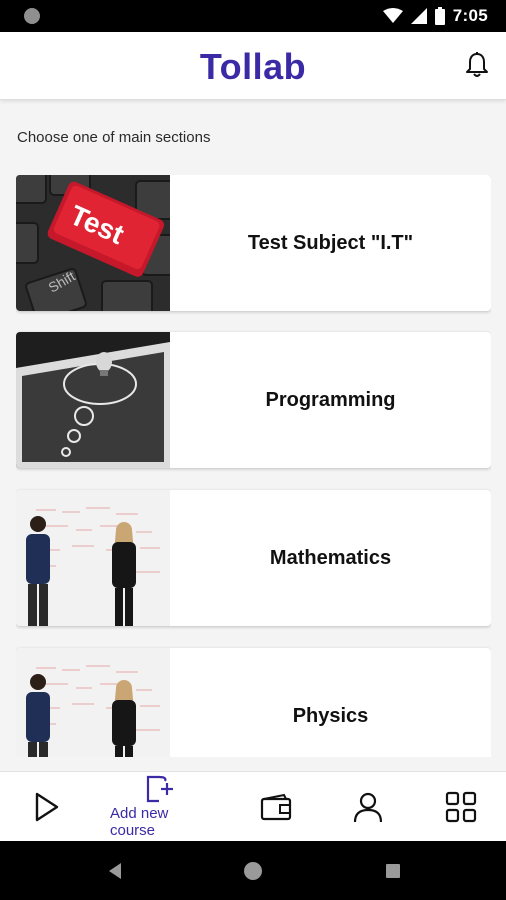 Image resolution: width=506 pixels, height=900 pixels. I want to click on status-time: 7:05, so click(470, 15).